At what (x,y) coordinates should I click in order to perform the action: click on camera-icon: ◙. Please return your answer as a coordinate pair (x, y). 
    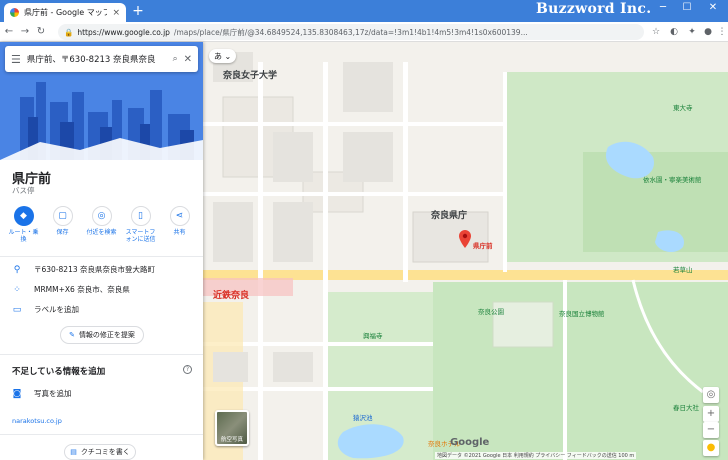
    Looking at the image, I should click on (17, 393).